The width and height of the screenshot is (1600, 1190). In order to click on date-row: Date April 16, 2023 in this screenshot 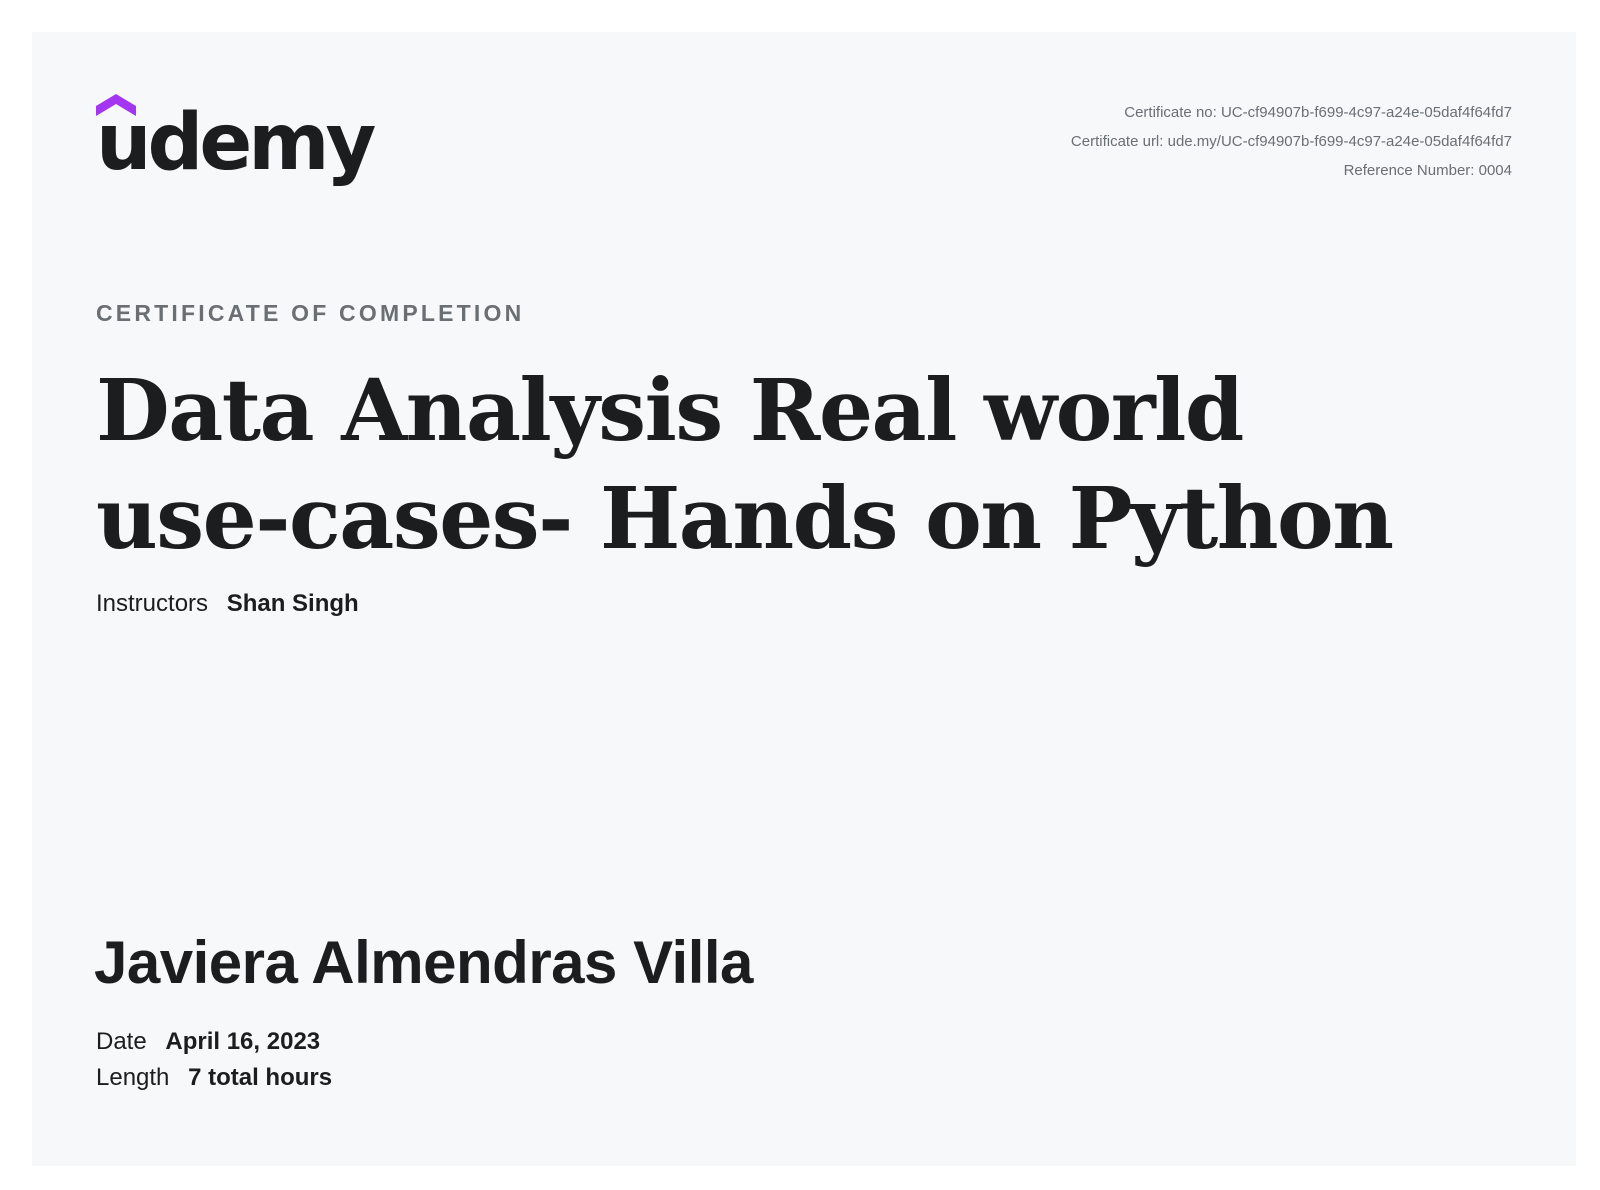, I will do `click(214, 1042)`.